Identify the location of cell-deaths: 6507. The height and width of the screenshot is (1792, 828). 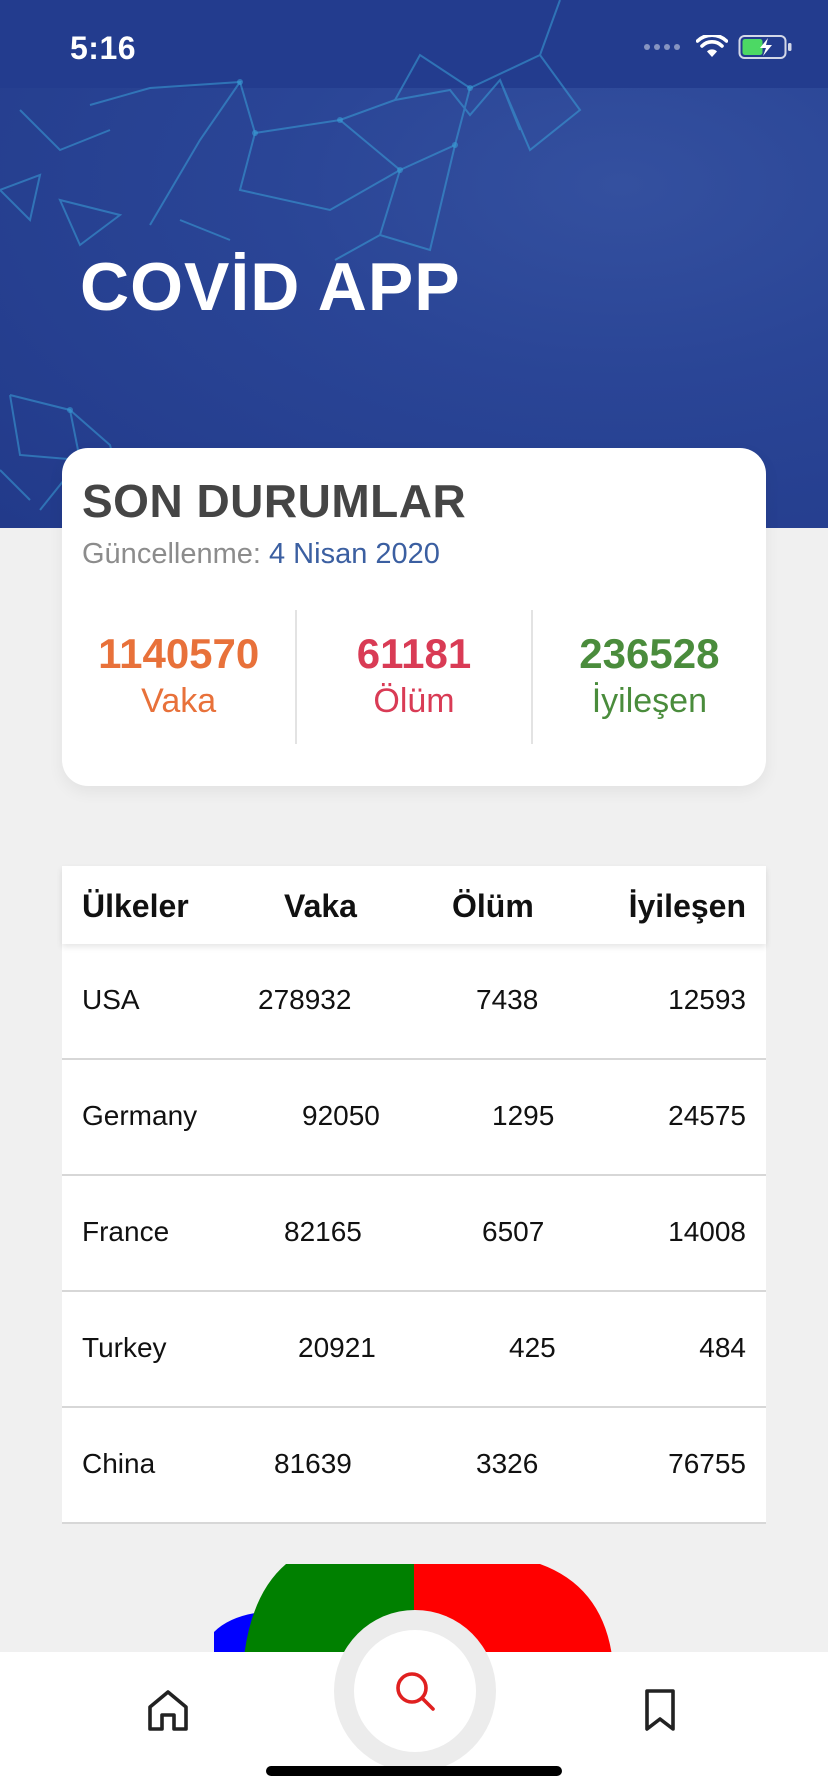
(513, 1231).